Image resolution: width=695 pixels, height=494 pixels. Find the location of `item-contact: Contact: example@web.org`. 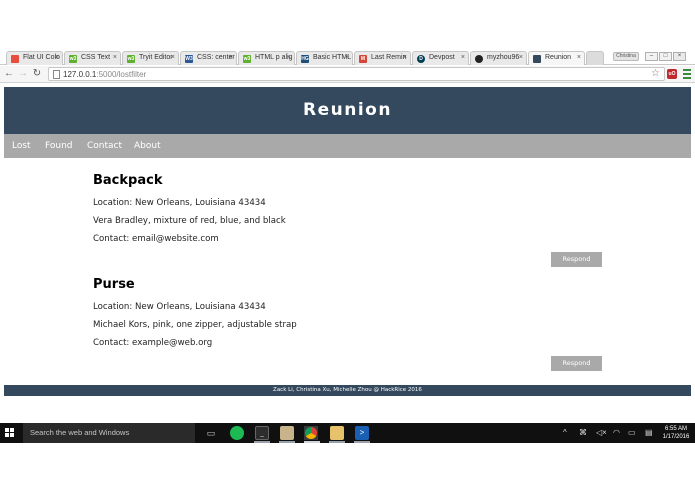

item-contact: Contact: example@web.org is located at coordinates (153, 343).